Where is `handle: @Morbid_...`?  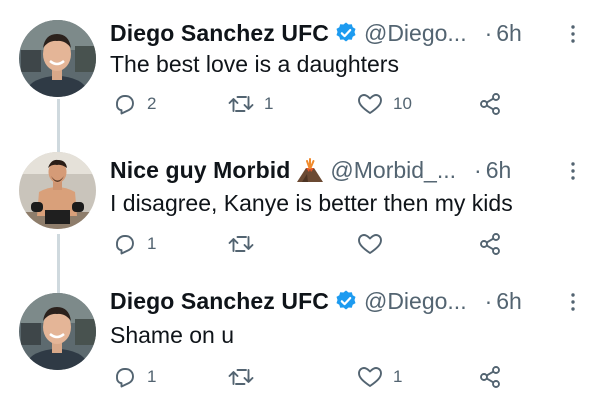
handle: @Morbid_... is located at coordinates (393, 170).